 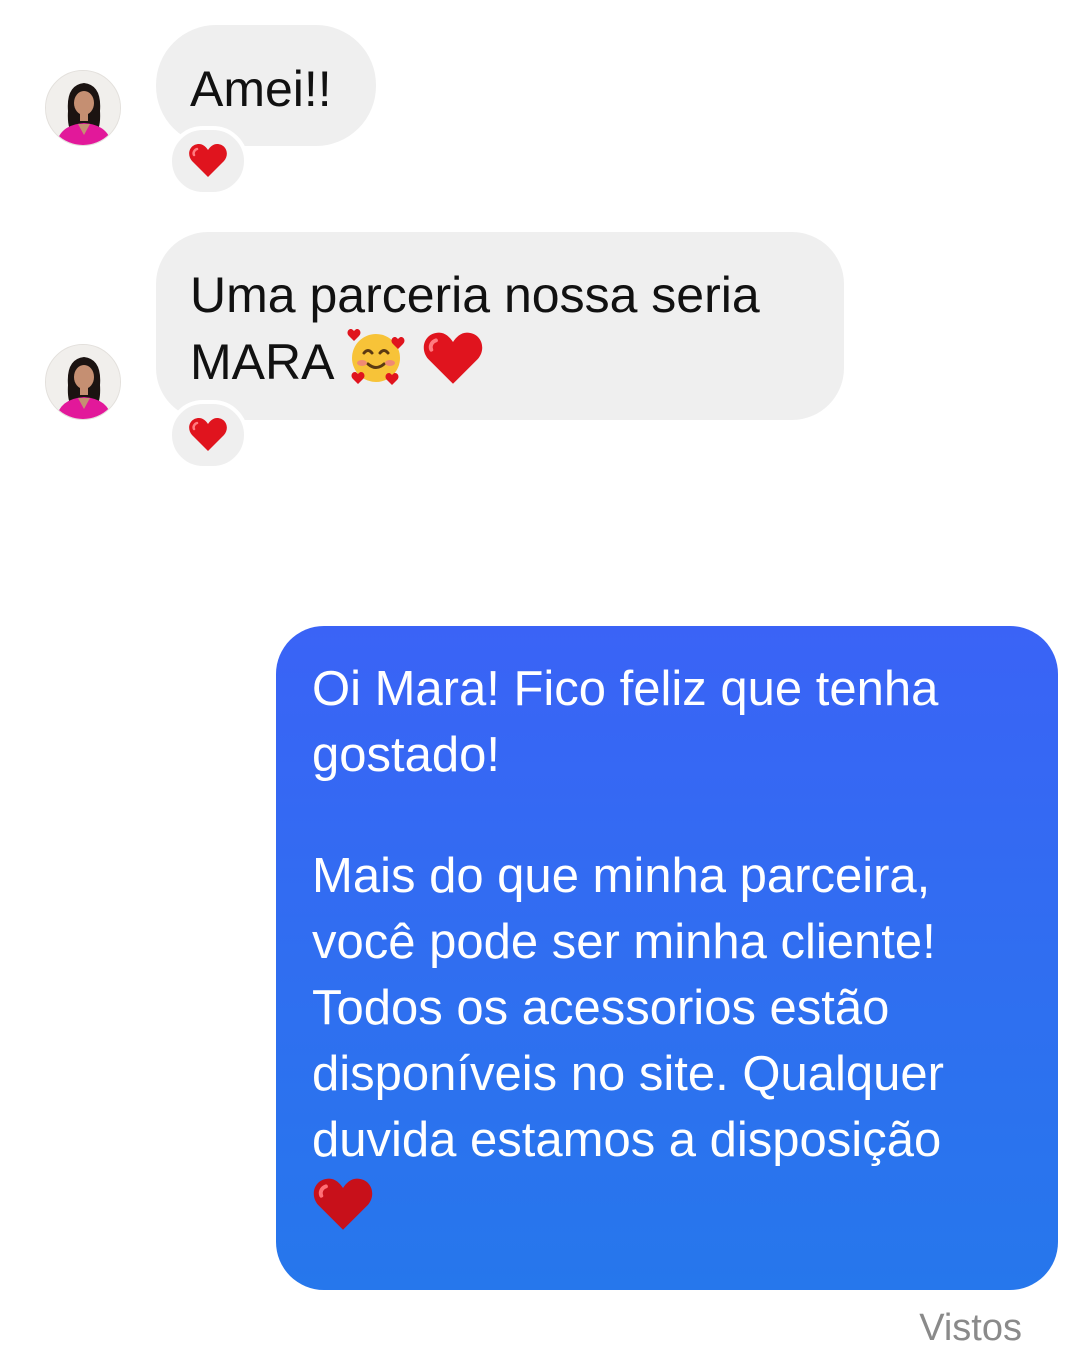 I want to click on message-text: Todos os acessorios estão, so click(x=601, y=1008).